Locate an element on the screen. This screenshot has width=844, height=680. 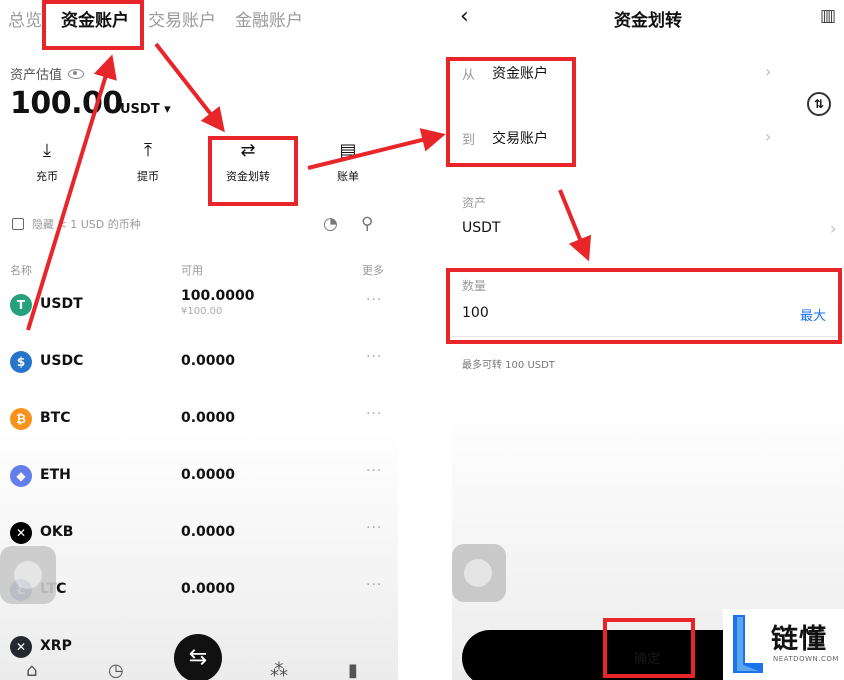
tab-funding-account: 资金账户 is located at coordinates (95, 18).